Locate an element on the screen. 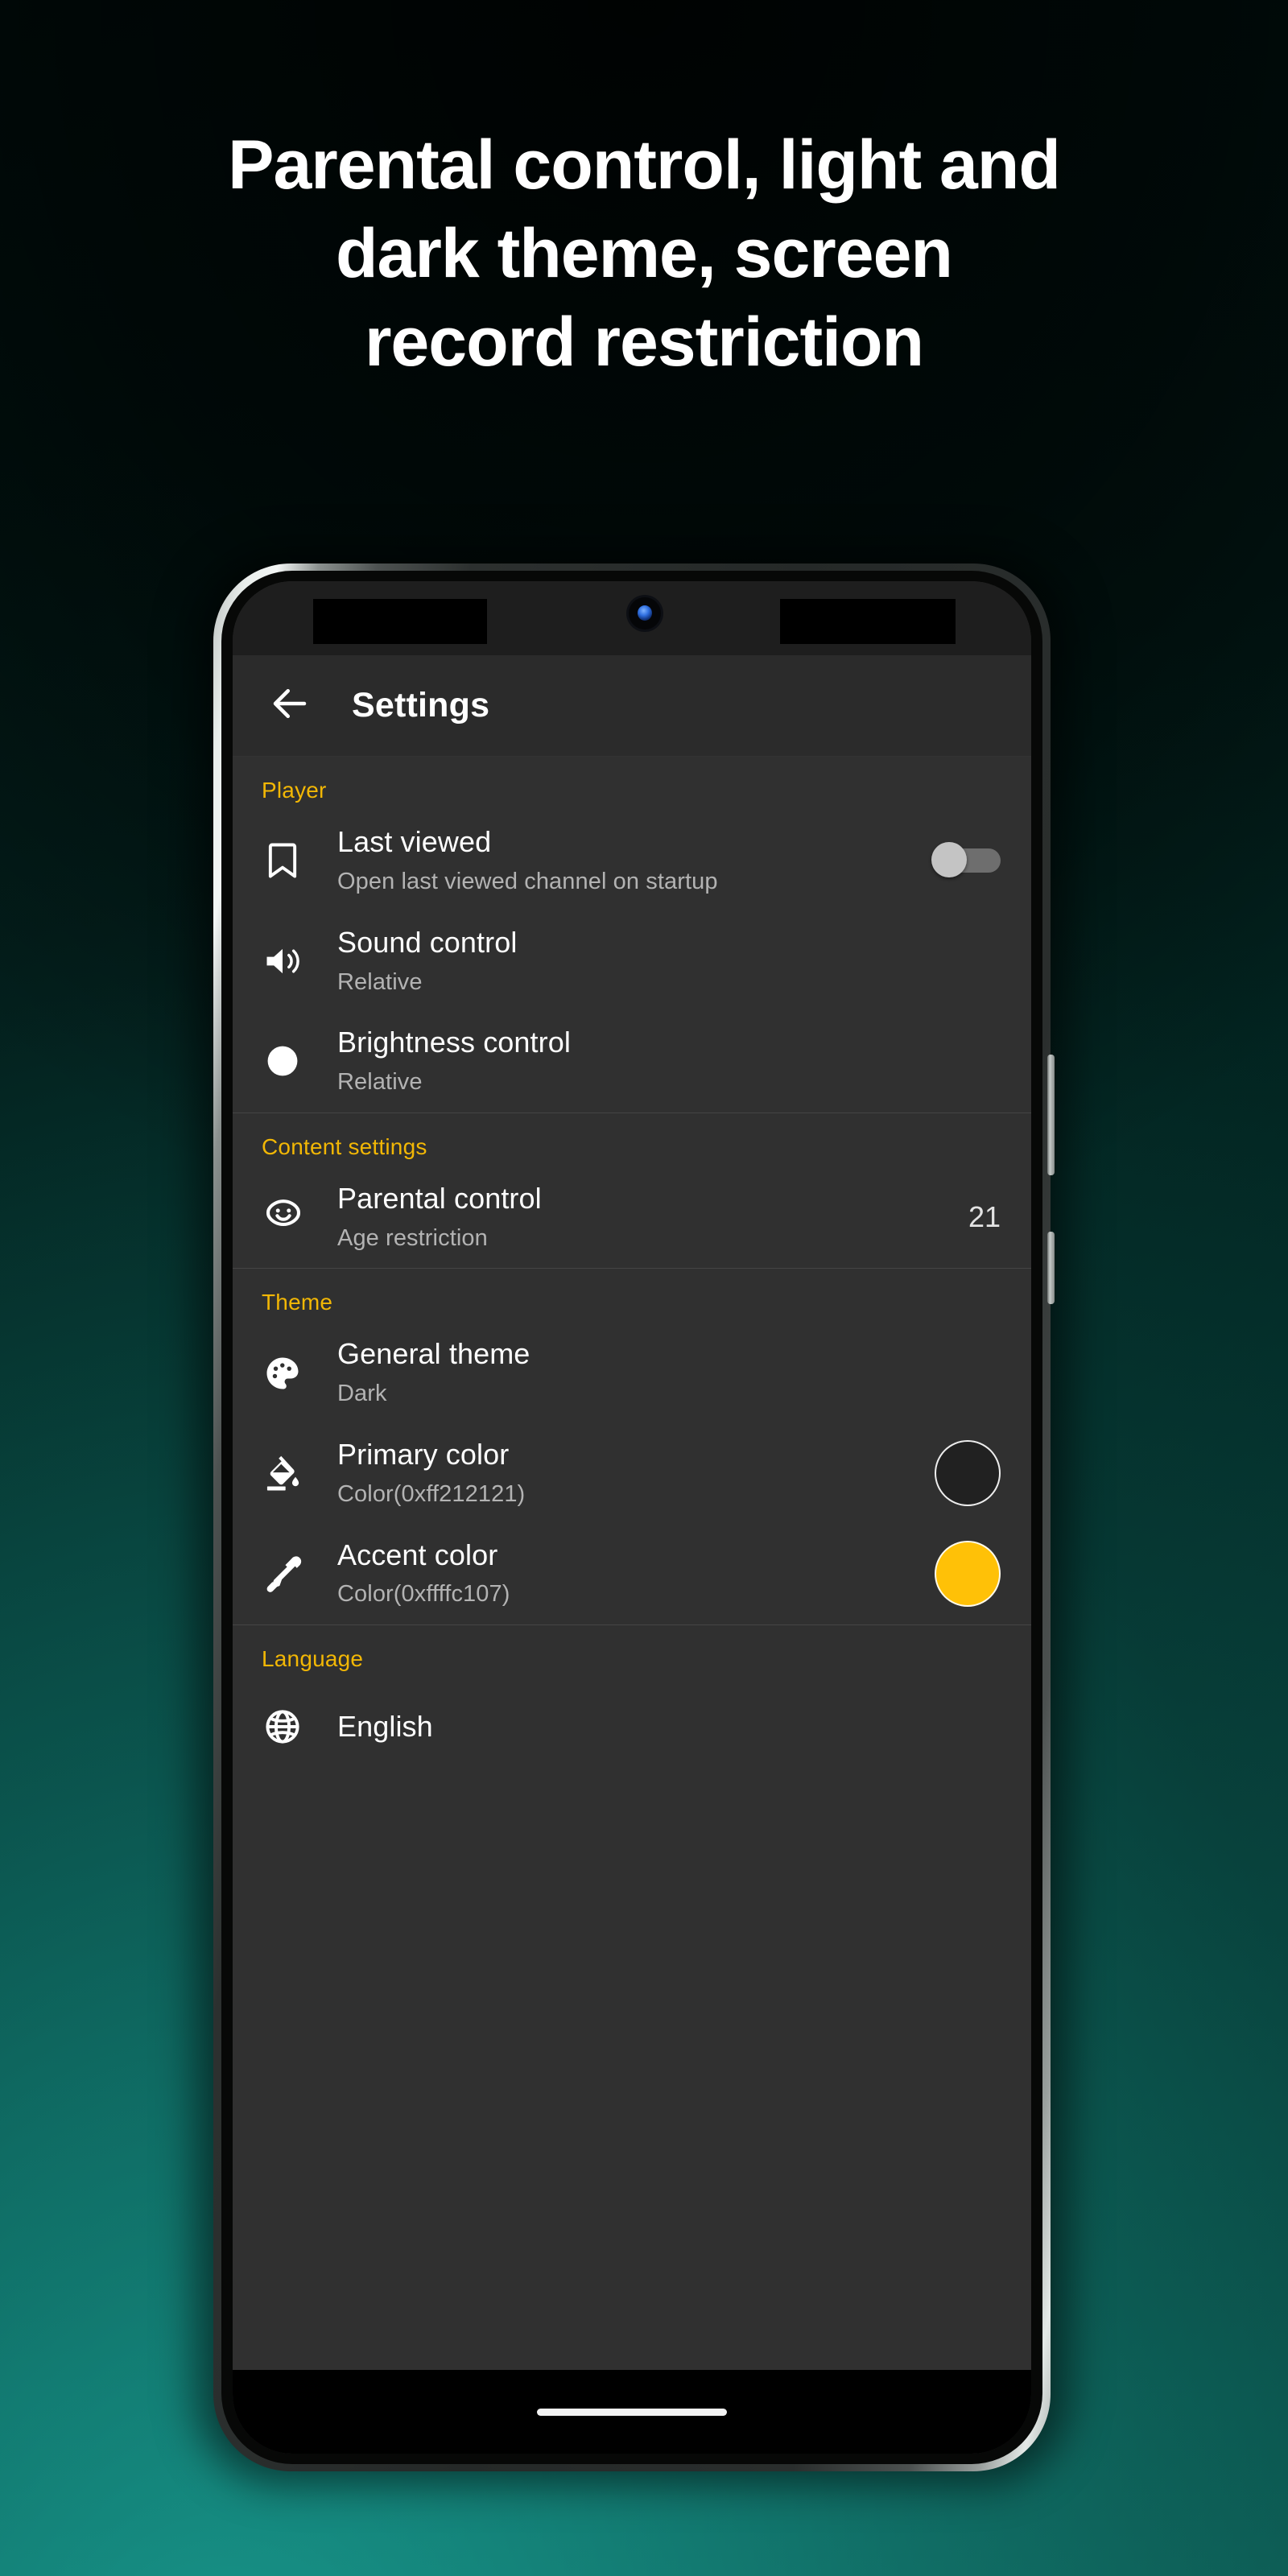 The width and height of the screenshot is (1288, 2576). setting-text: Brightness control Relative is located at coordinates (654, 1061).